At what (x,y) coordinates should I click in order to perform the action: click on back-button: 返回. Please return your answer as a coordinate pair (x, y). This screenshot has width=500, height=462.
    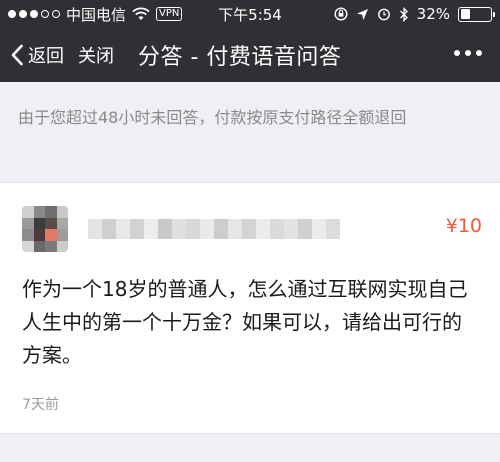
    Looking at the image, I should click on (37, 55).